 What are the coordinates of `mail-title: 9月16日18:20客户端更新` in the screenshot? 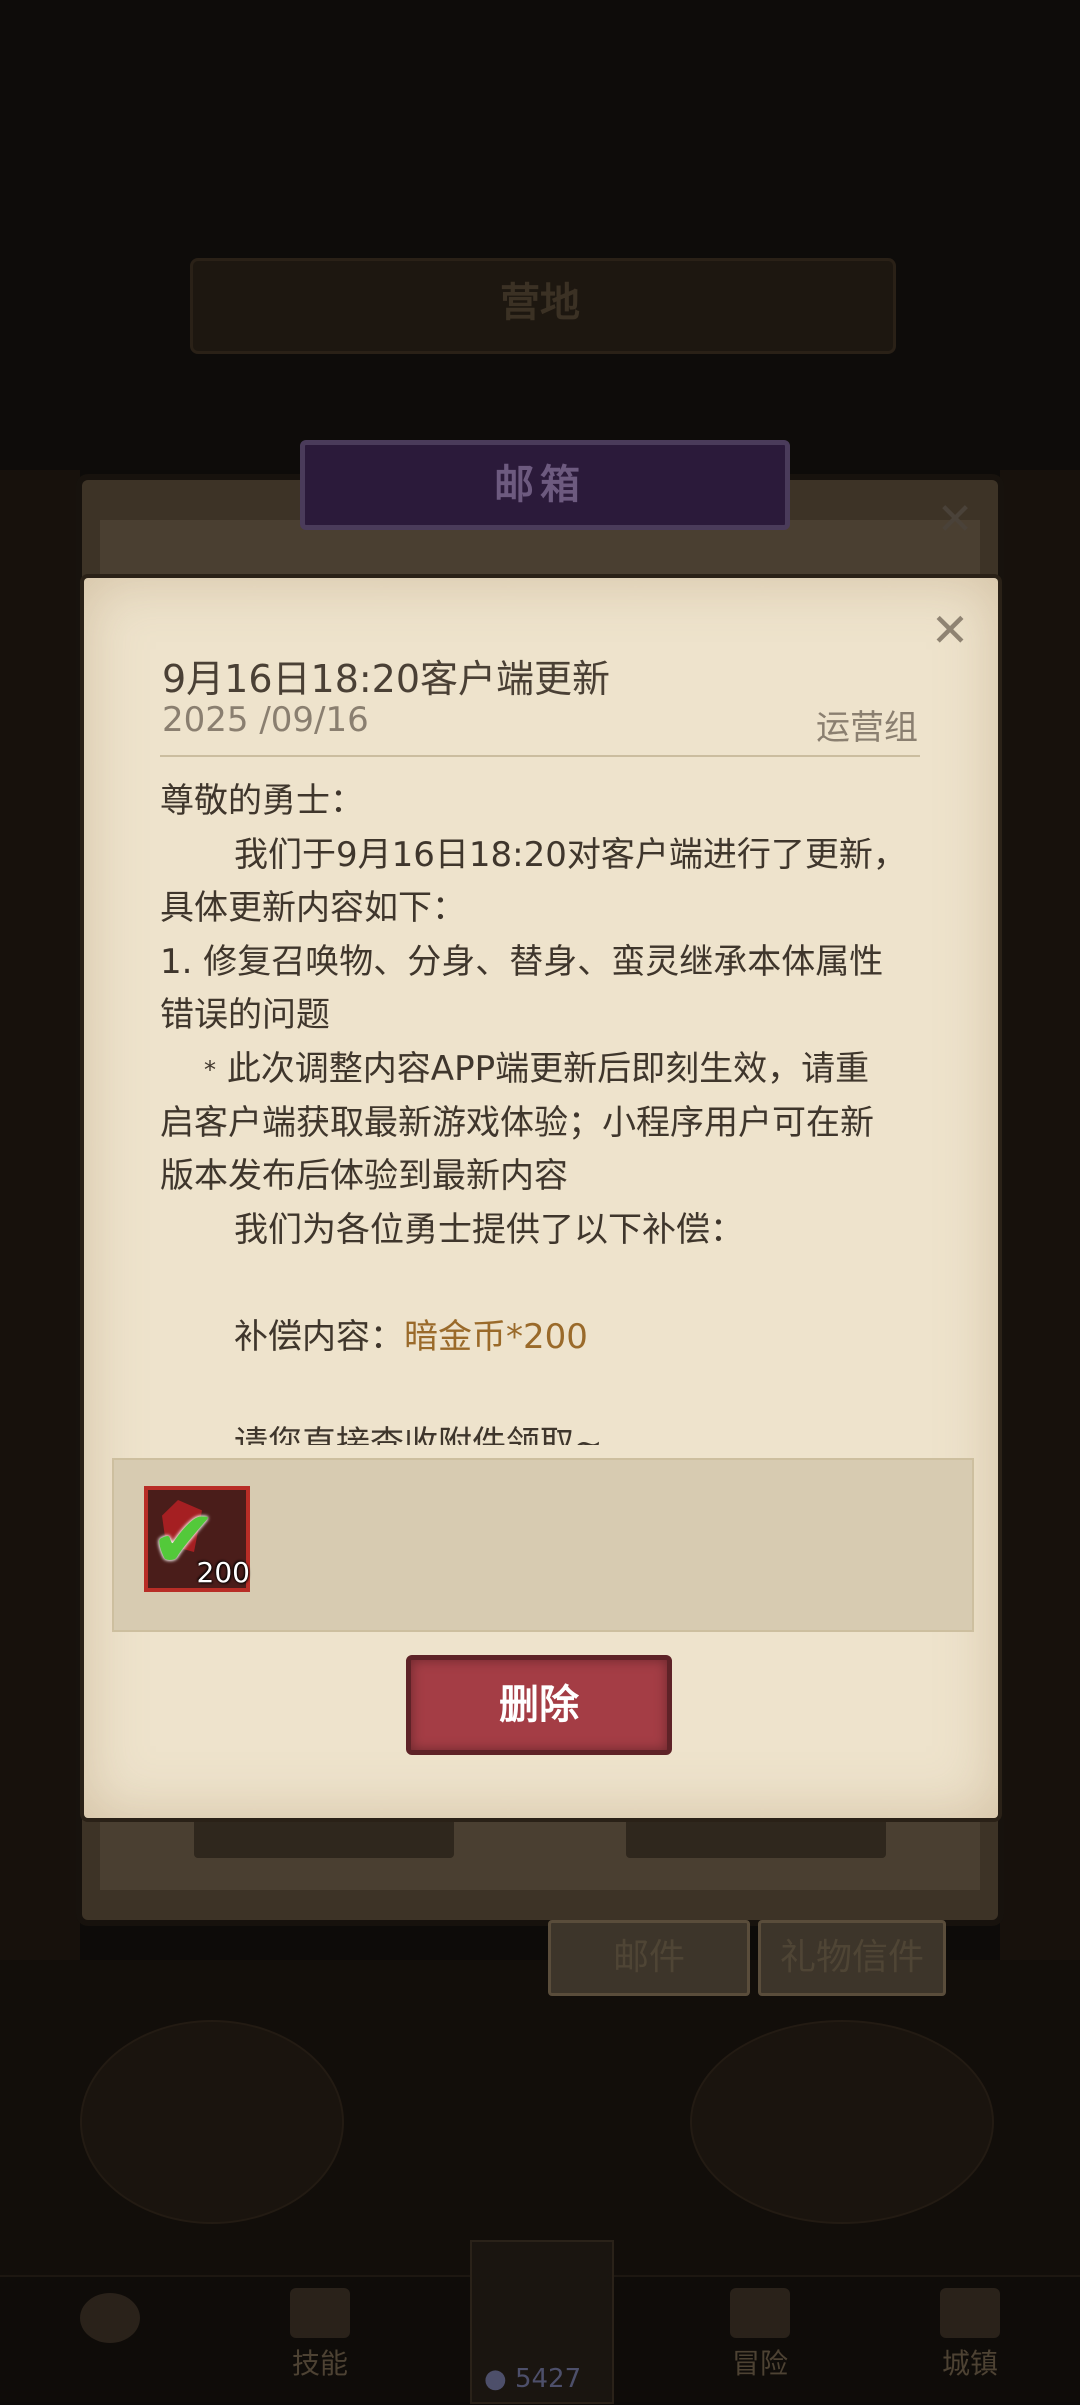 It's located at (386, 679).